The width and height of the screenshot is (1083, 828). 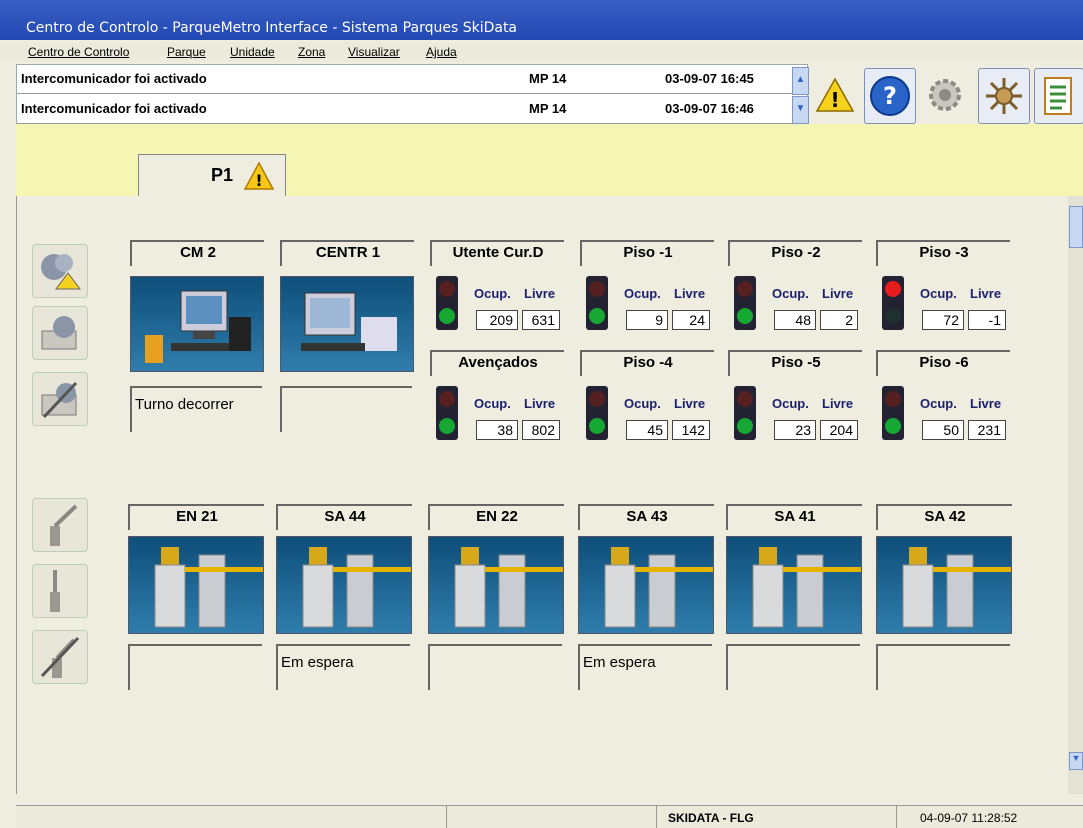 What do you see at coordinates (709, 78) in the screenshot?
I see `alarm-time: 03-09-07 16:45` at bounding box center [709, 78].